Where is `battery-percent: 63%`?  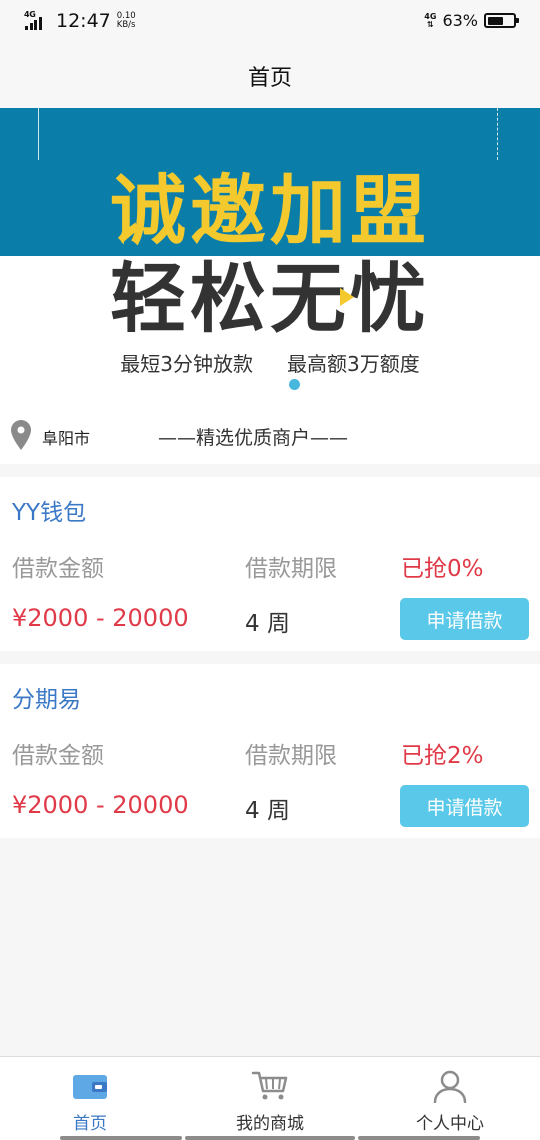
battery-percent: 63% is located at coordinates (460, 20).